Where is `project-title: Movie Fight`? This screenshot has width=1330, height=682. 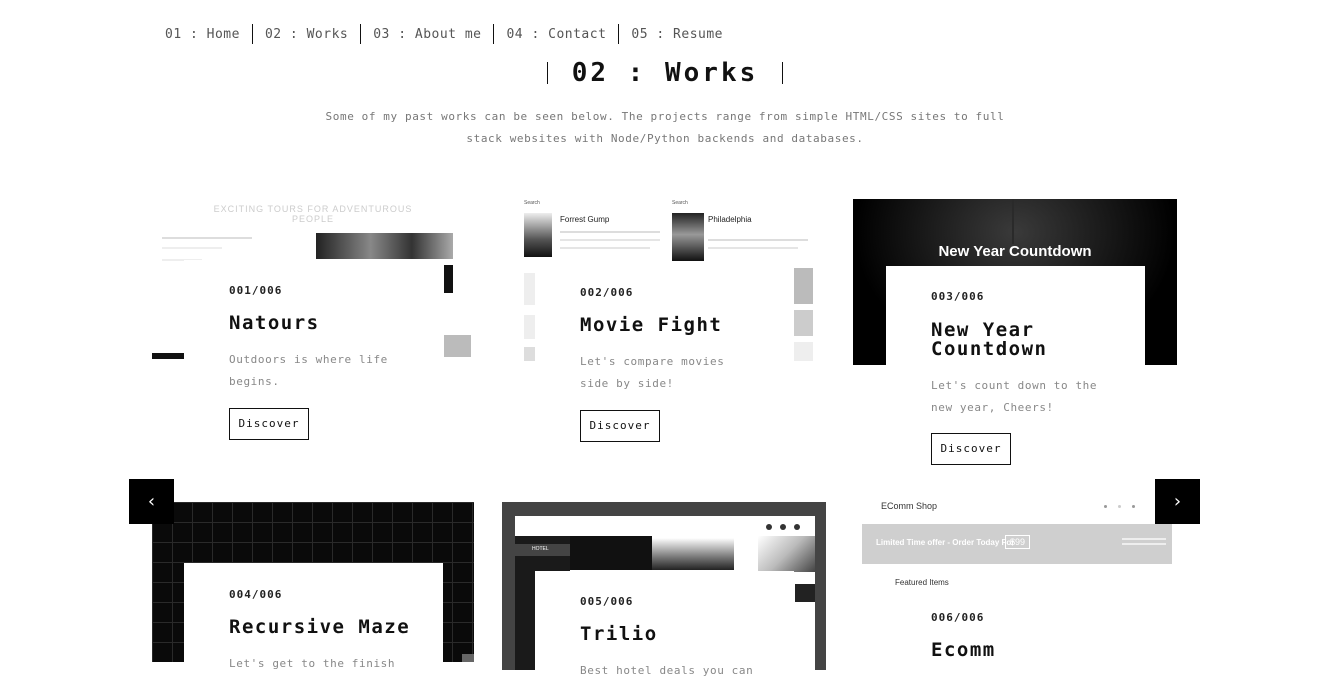 project-title: Movie Fight is located at coordinates (651, 325).